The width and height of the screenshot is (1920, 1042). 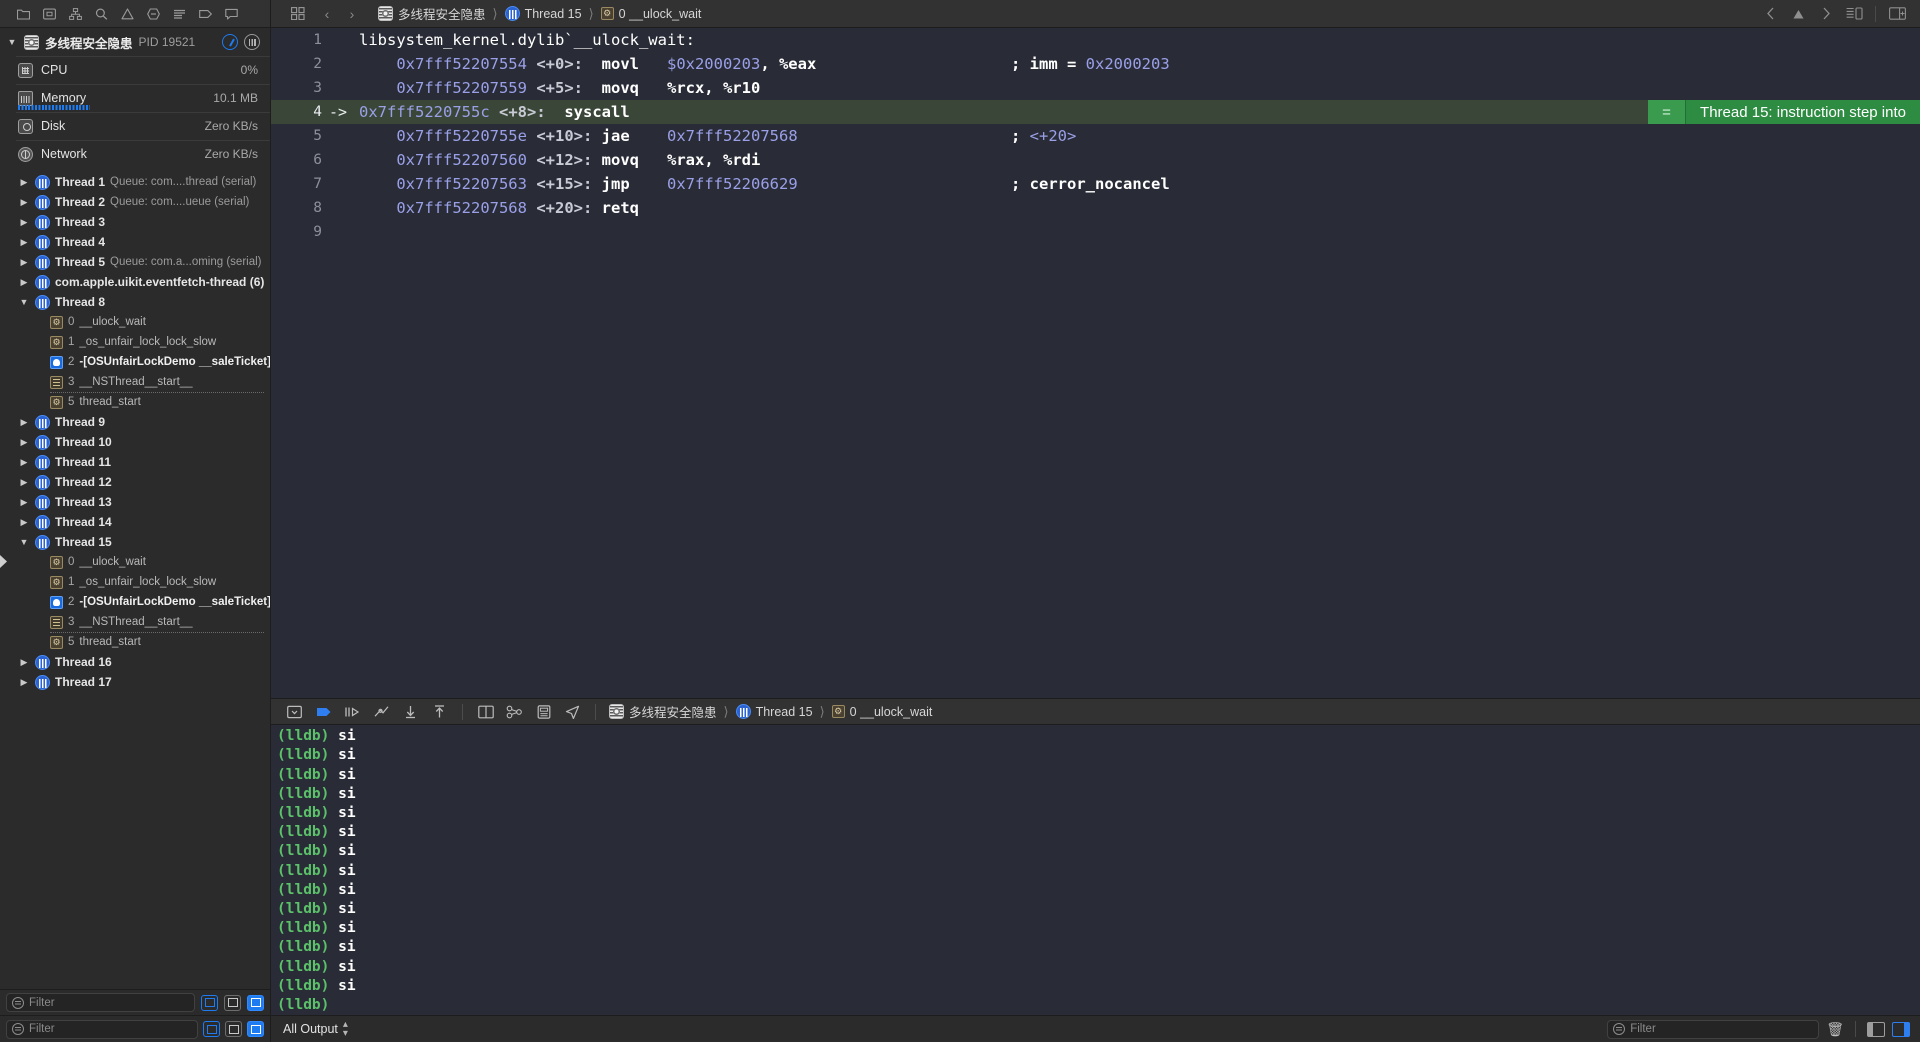 What do you see at coordinates (135, 482) in the screenshot?
I see `thread-row: Thread 12` at bounding box center [135, 482].